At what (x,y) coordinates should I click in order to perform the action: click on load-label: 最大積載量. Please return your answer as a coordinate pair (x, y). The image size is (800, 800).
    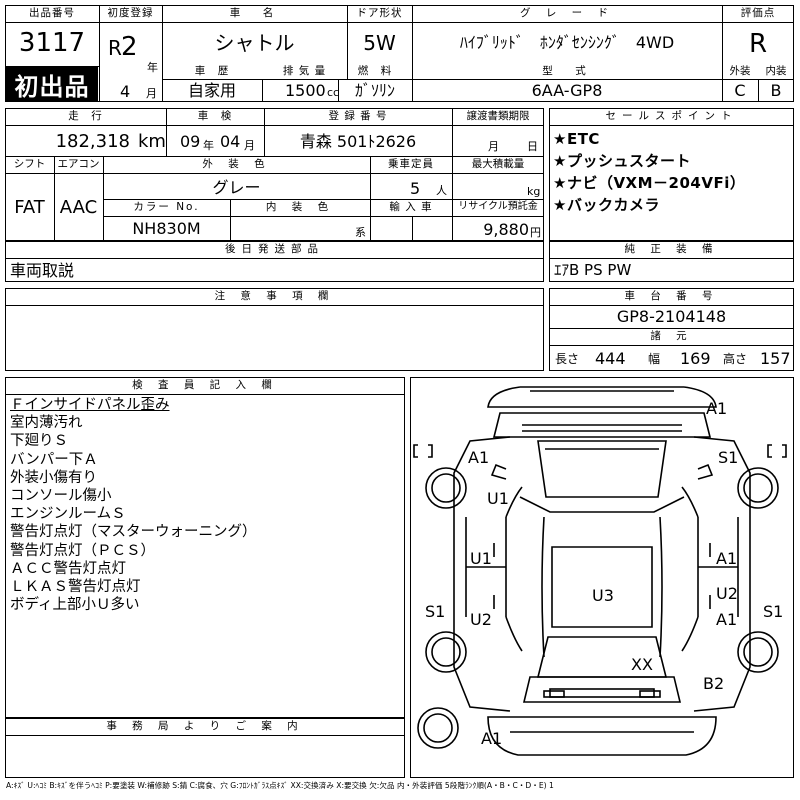
    Looking at the image, I should click on (498, 164).